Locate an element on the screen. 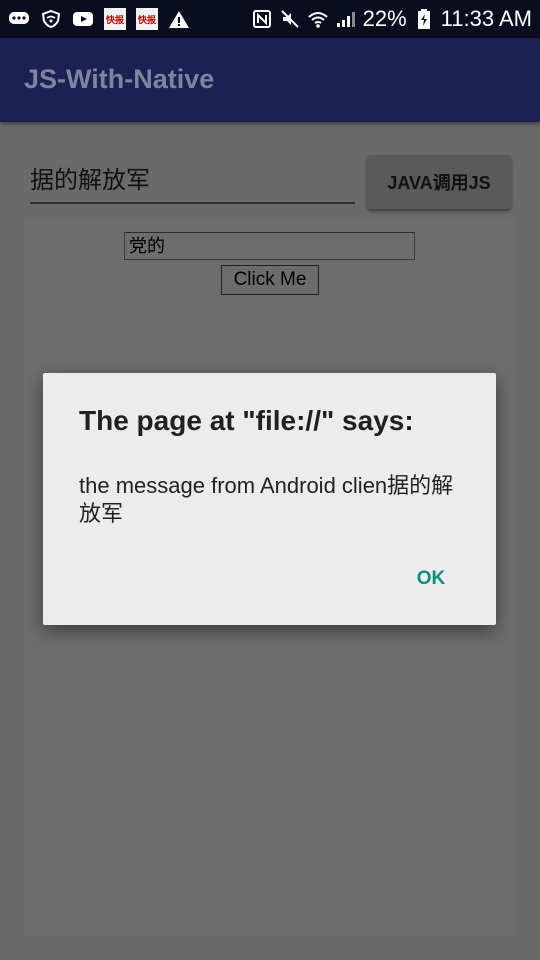  mute-icon is located at coordinates (290, 19).